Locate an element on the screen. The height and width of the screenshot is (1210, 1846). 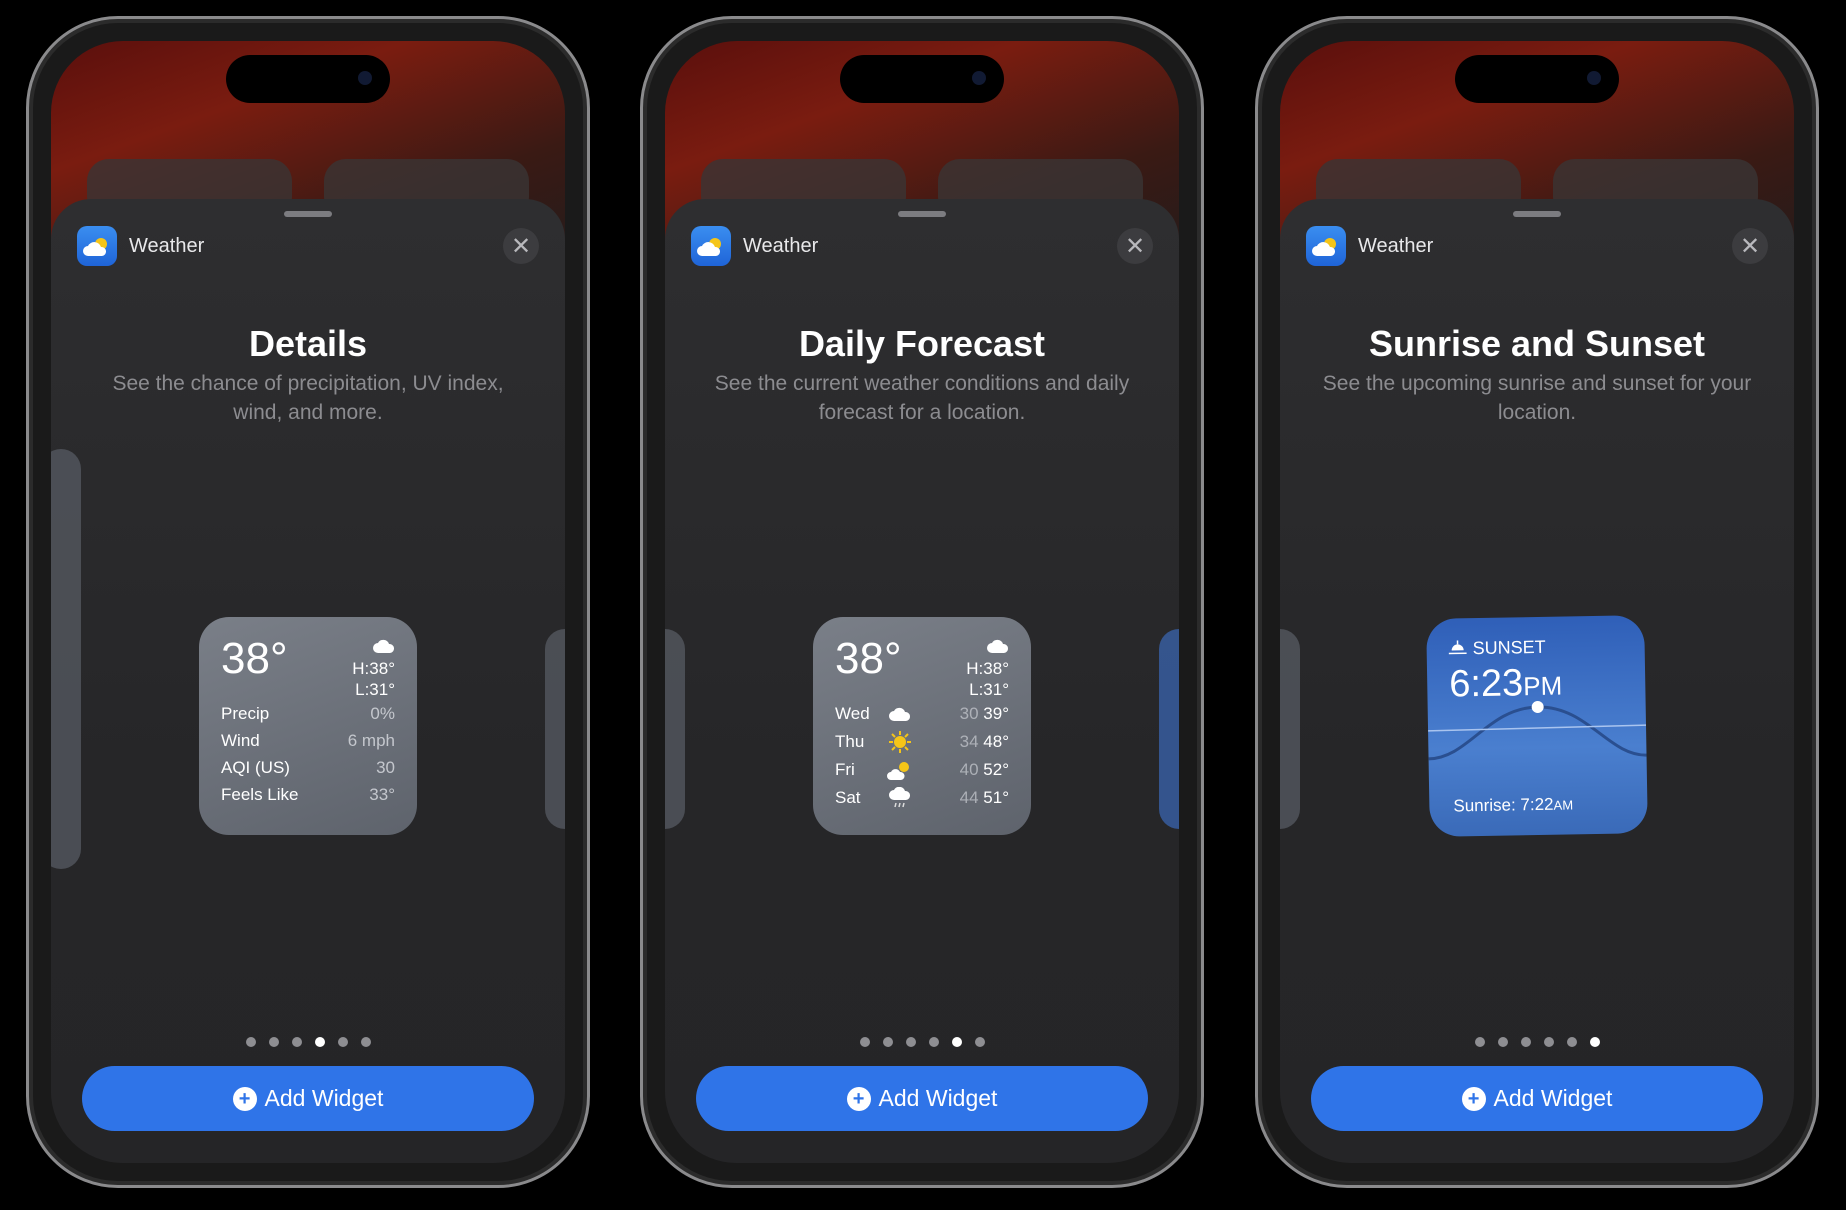
forecast-high: 51° is located at coordinates (996, 797).